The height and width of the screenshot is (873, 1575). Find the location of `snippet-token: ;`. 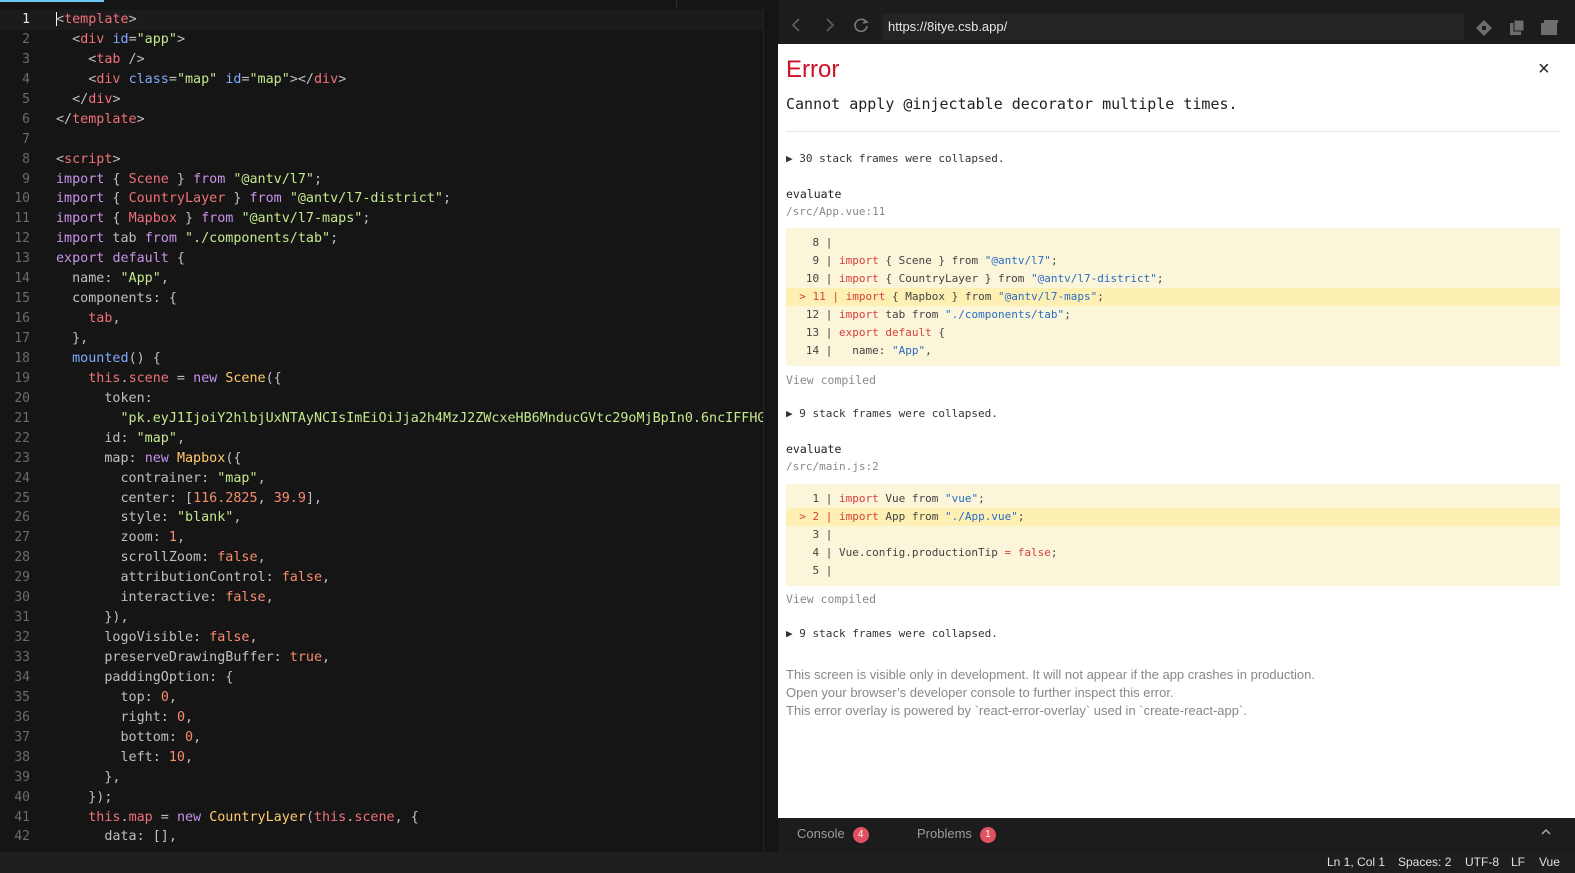

snippet-token: ; is located at coordinates (981, 498).